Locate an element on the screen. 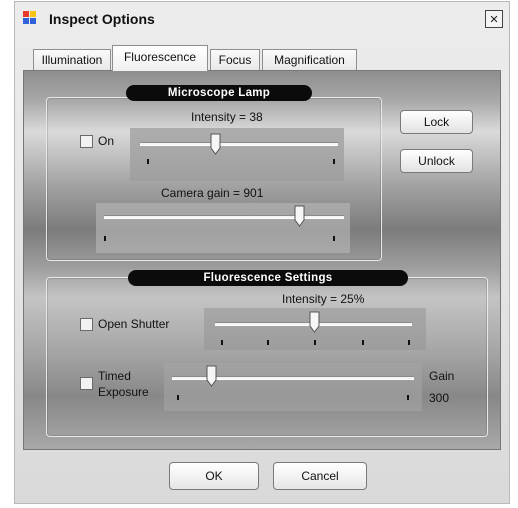 The width and height of the screenshot is (518, 508). timed-exposure-label-line2: Exposure is located at coordinates (123, 392).